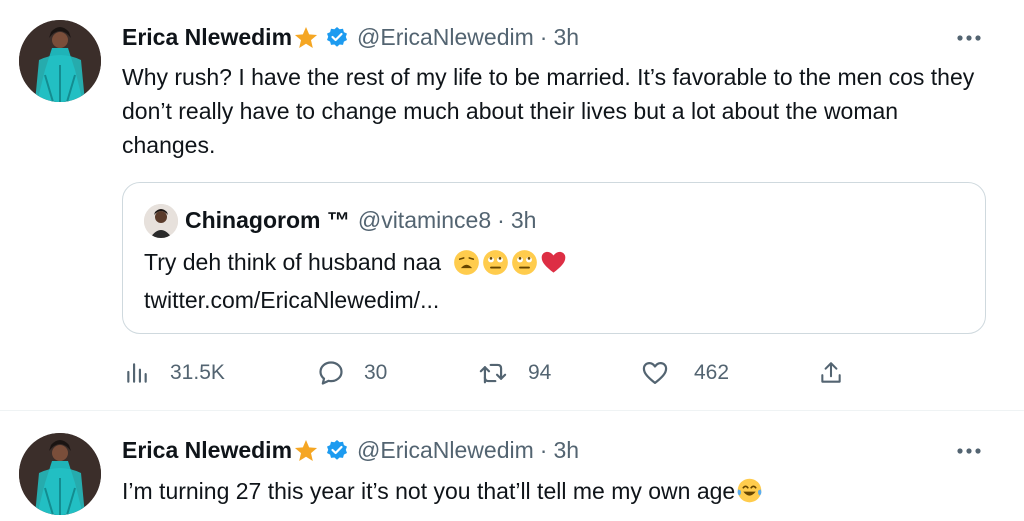  I want to click on reply-button: 30, so click(351, 373).